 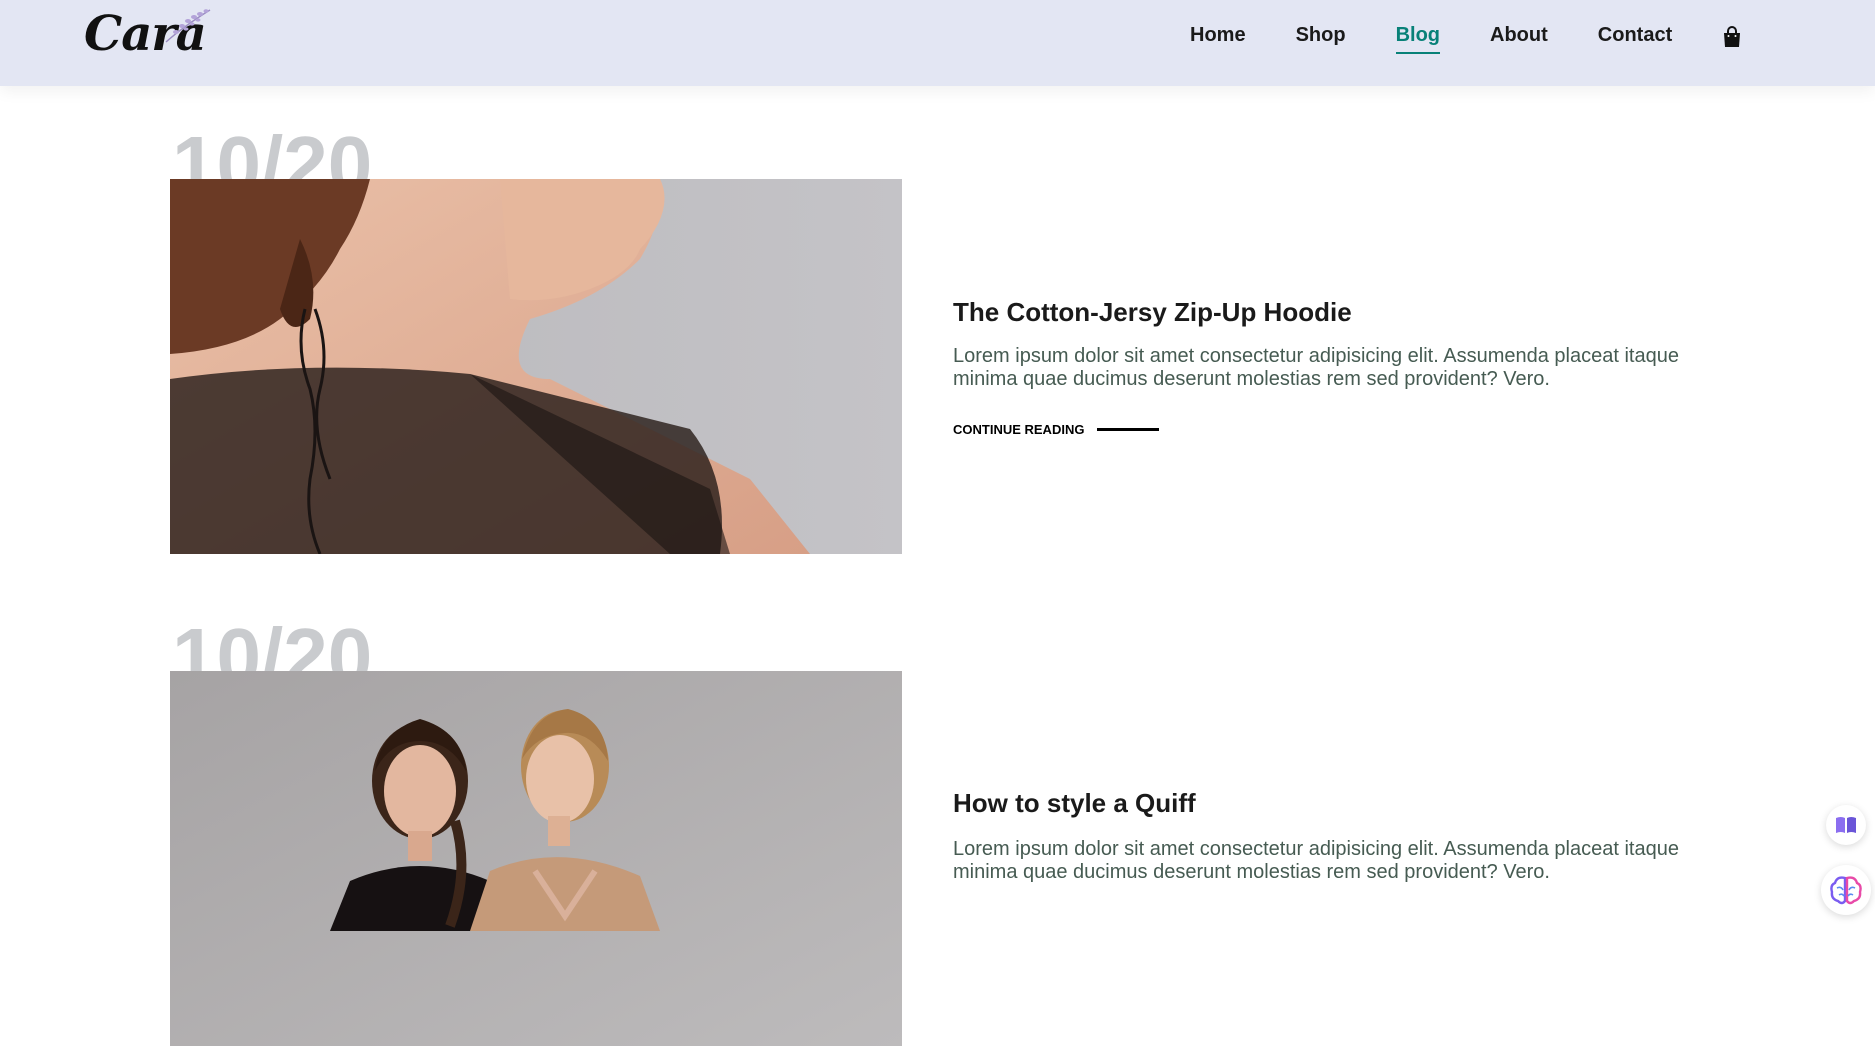 What do you see at coordinates (1321, 35) in the screenshot?
I see `nav-shop: Shop` at bounding box center [1321, 35].